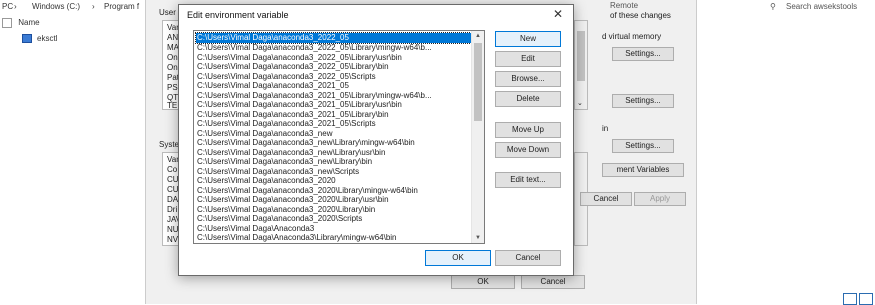 Image resolution: width=875 pixels, height=305 pixels. What do you see at coordinates (528, 258) in the screenshot?
I see `cancel-button: Cancel` at bounding box center [528, 258].